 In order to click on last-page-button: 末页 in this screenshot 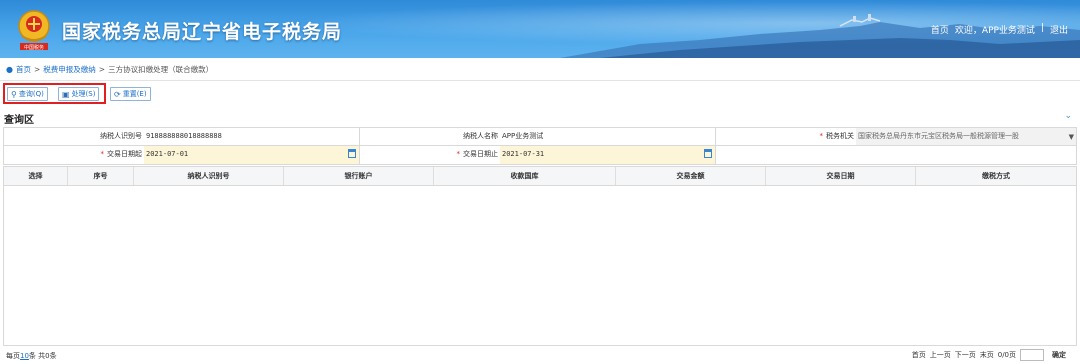, I will do `click(987, 355)`.